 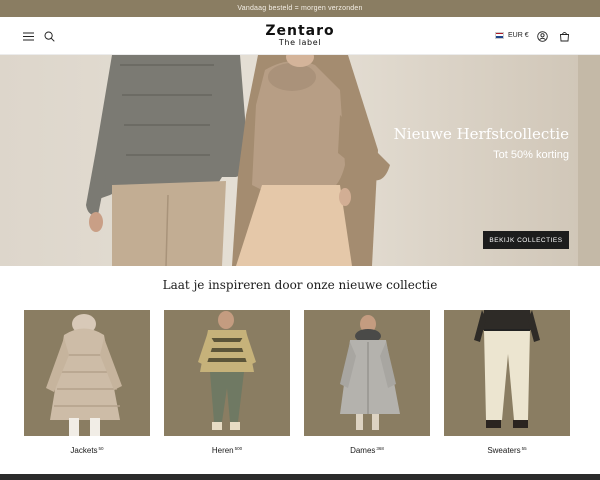 I want to click on announcement-text: Vandaag besteld = morgen verzonden, so click(x=300, y=8).